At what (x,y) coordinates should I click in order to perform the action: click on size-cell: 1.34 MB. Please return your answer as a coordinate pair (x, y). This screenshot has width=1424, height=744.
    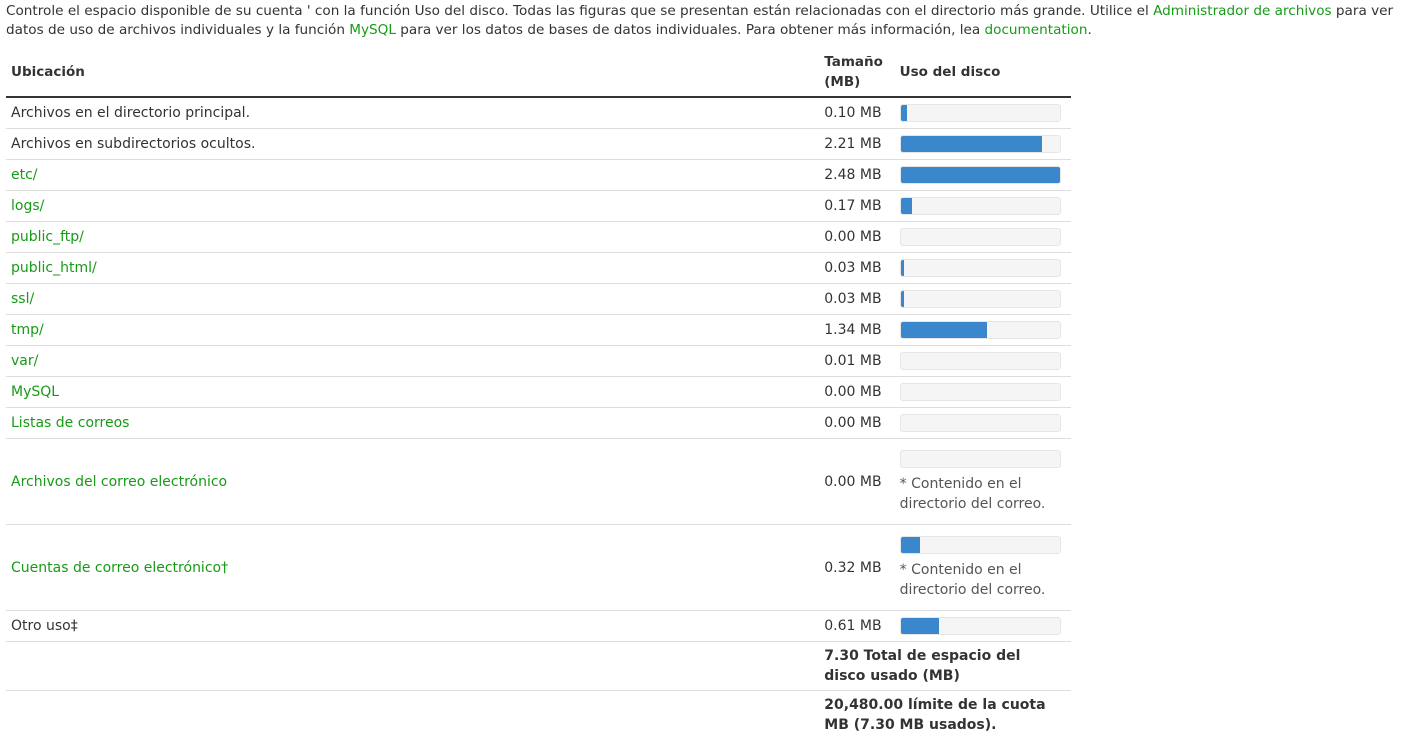
    Looking at the image, I should click on (857, 330).